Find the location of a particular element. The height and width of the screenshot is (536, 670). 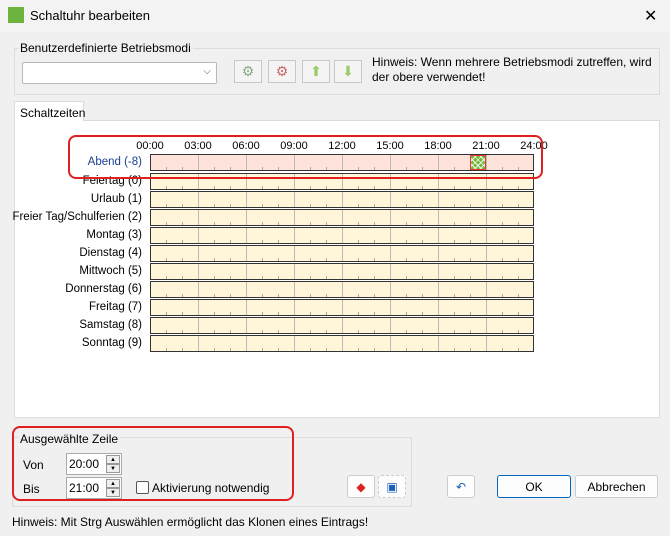

move-up-button: ⬆ is located at coordinates (316, 71).